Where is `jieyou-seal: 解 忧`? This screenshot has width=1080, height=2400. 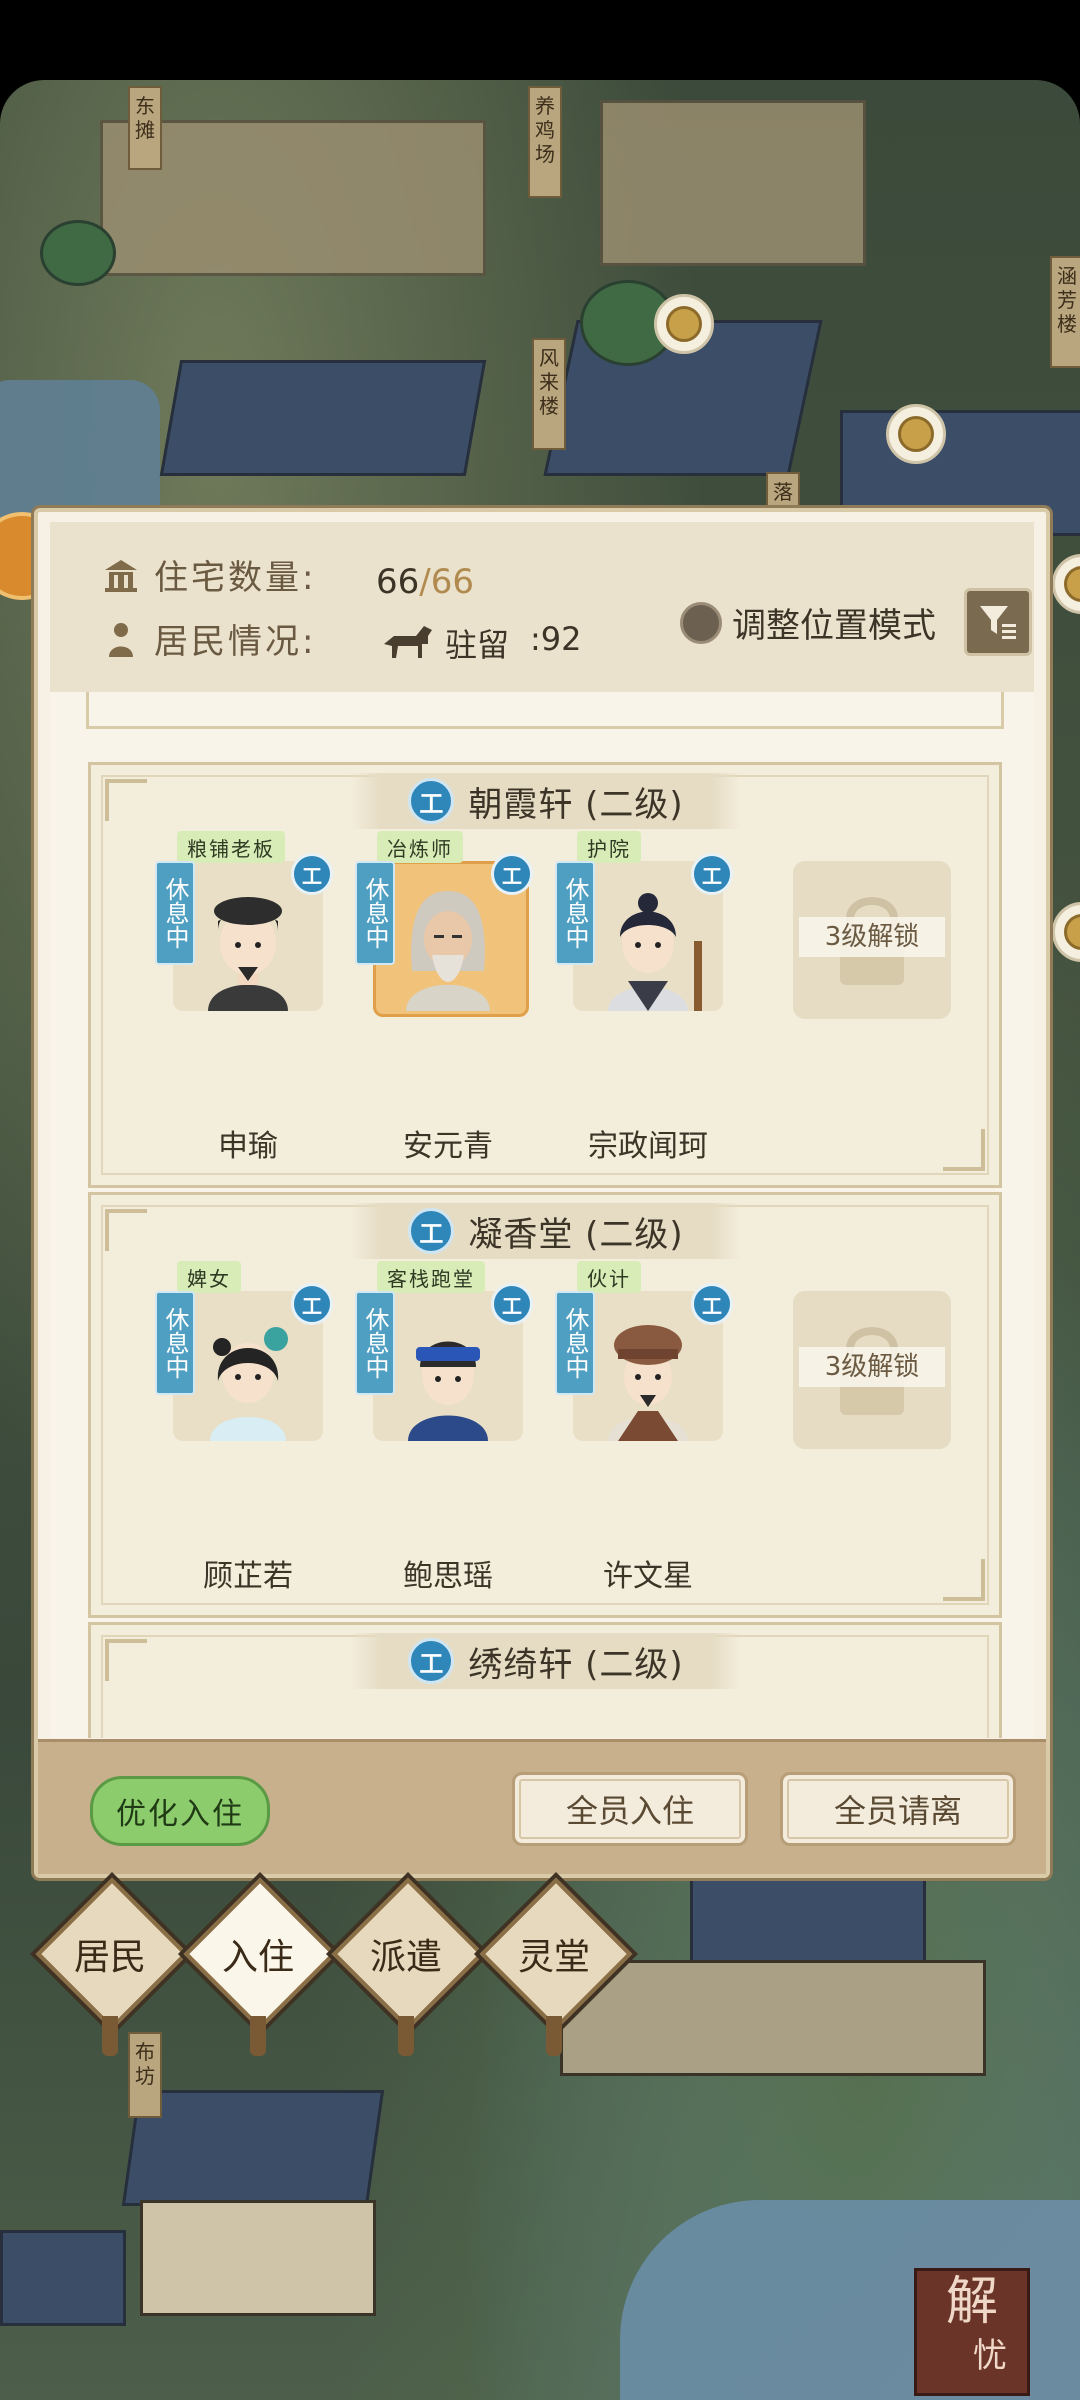
jieyou-seal: 解 忧 is located at coordinates (972, 2332).